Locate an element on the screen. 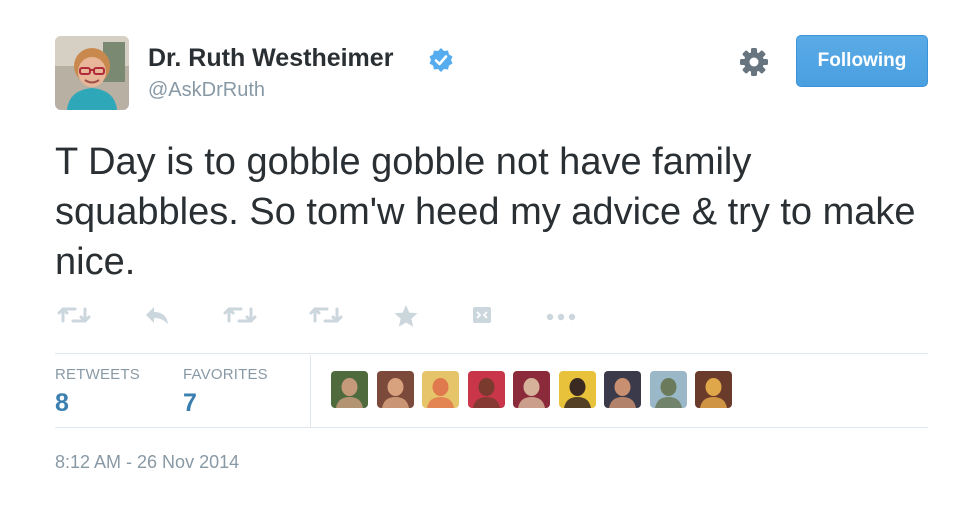 The image size is (980, 513). stats-top-divider is located at coordinates (491, 353).